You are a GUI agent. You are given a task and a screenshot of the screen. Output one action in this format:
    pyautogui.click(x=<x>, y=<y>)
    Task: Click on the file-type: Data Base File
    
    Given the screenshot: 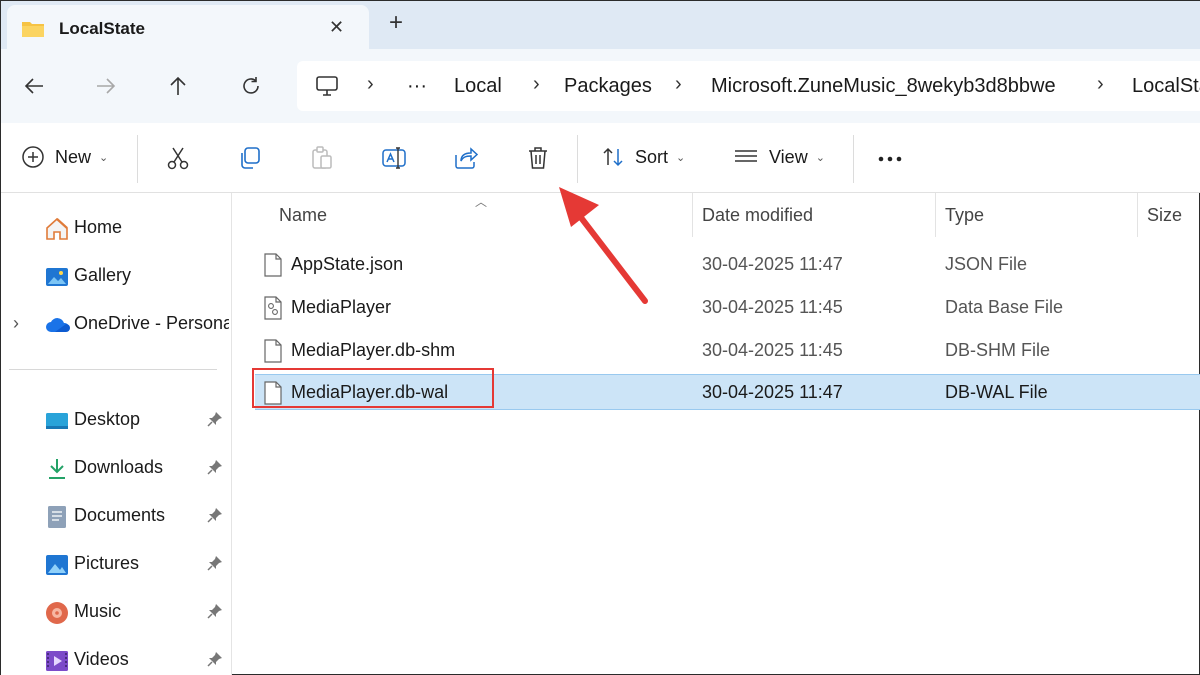 What is the action you would take?
    pyautogui.click(x=1004, y=307)
    